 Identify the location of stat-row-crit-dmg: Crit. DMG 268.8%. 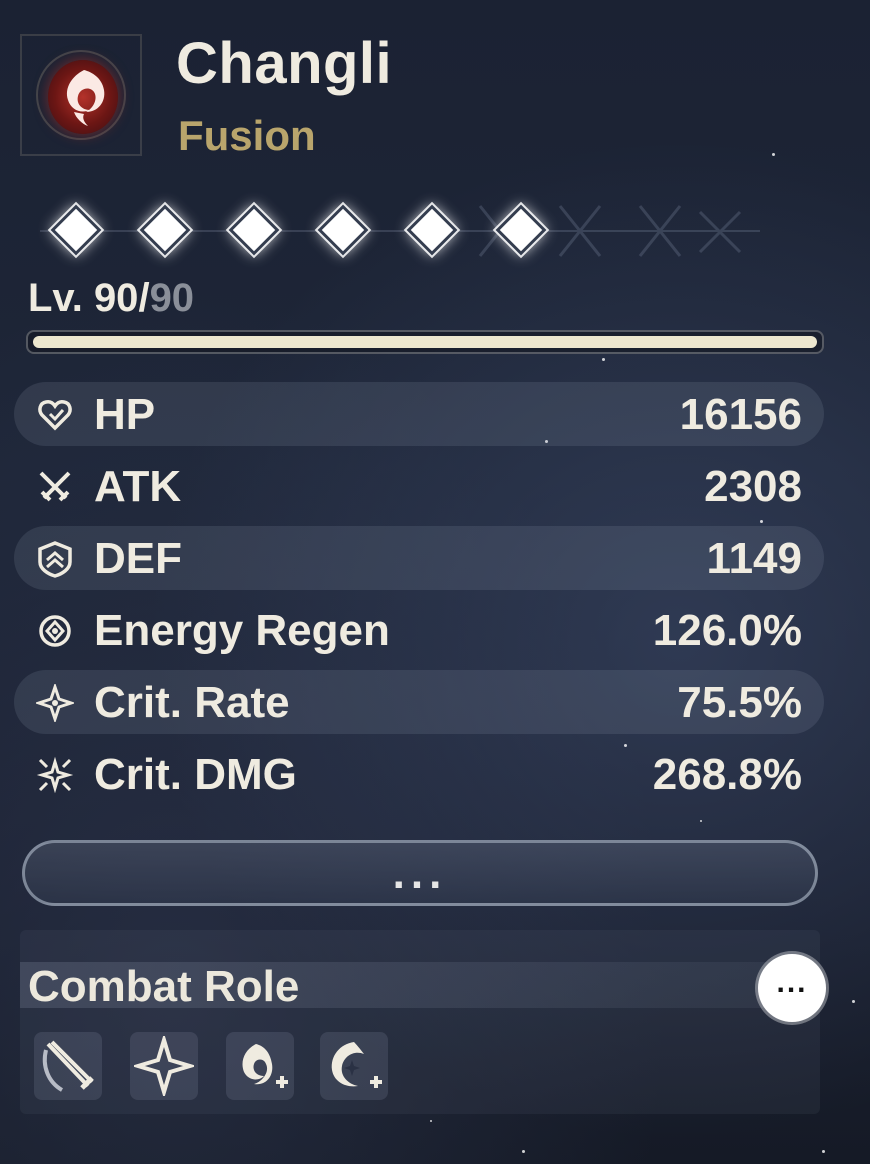
(419, 774).